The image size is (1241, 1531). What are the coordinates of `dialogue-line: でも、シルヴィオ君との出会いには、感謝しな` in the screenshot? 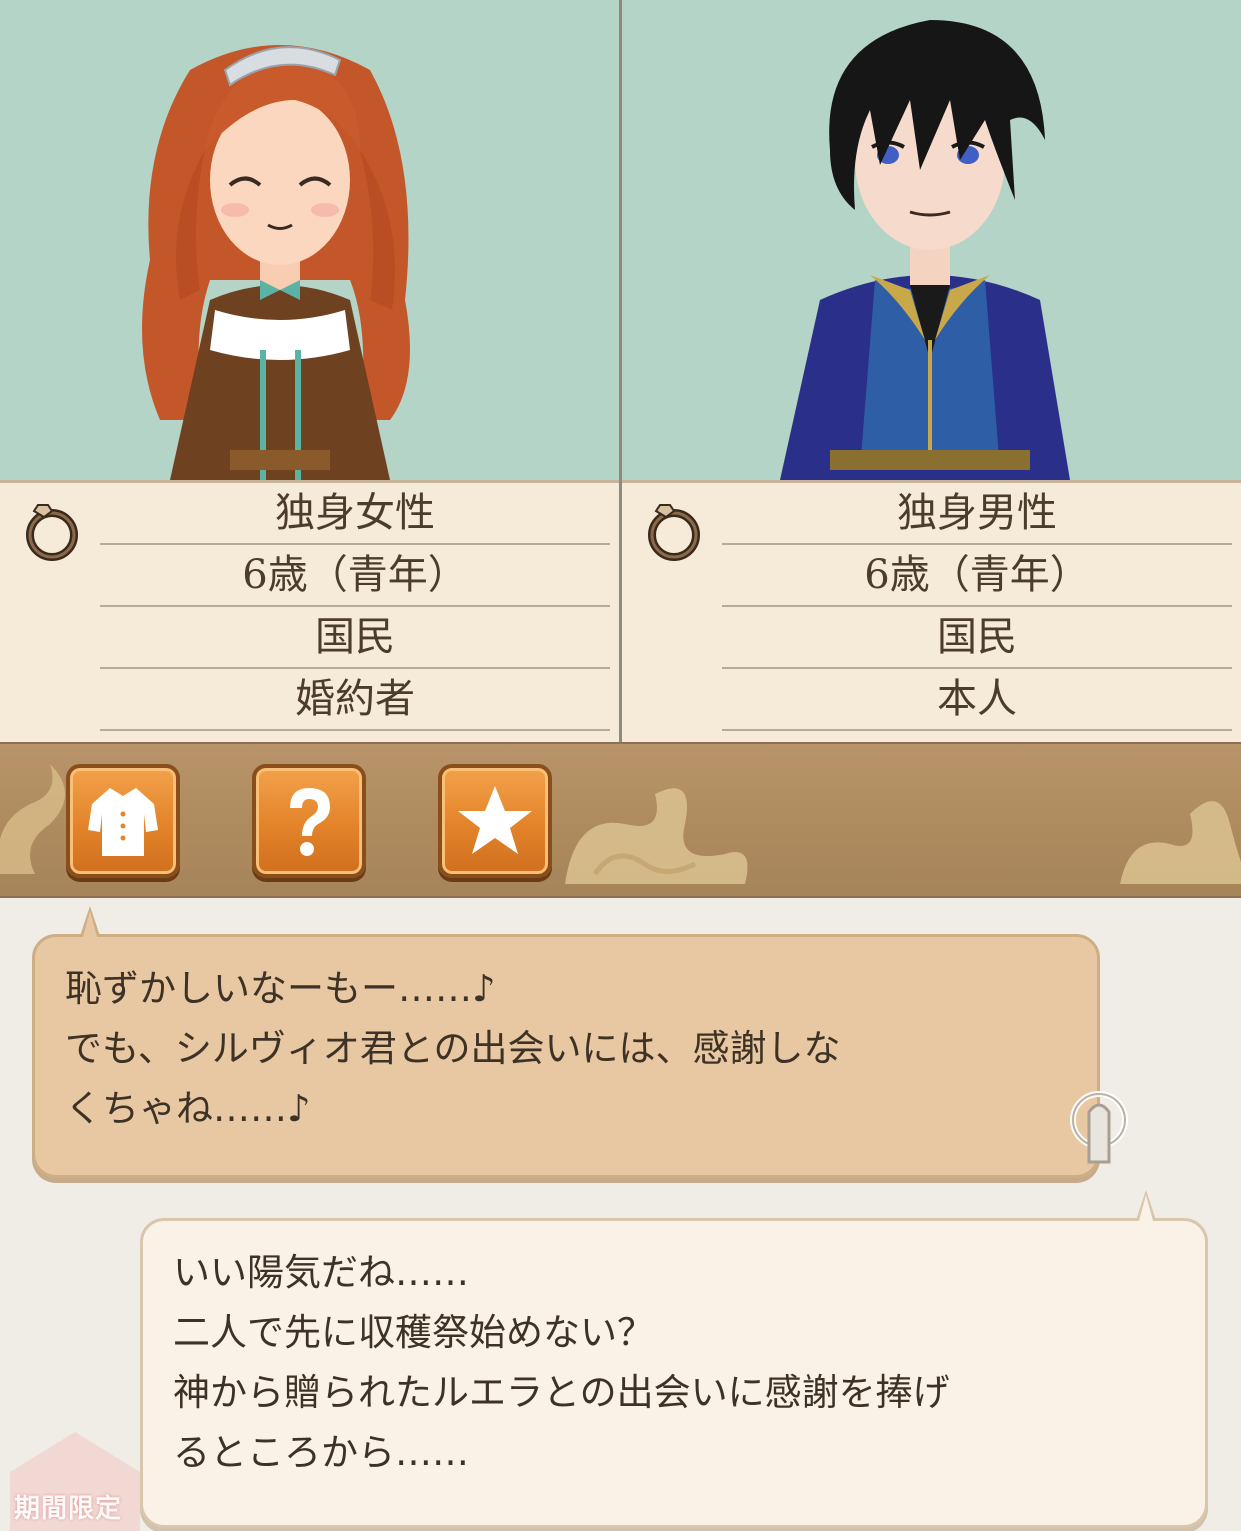 It's located at (453, 1048).